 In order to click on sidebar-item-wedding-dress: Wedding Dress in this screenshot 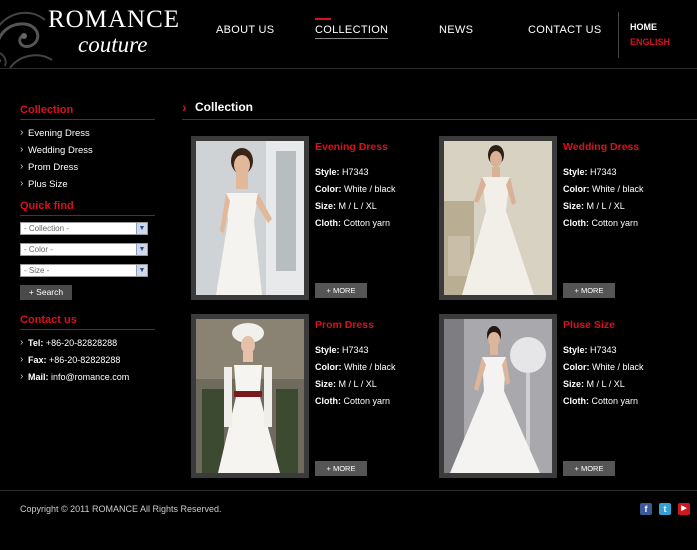, I will do `click(87, 151)`.